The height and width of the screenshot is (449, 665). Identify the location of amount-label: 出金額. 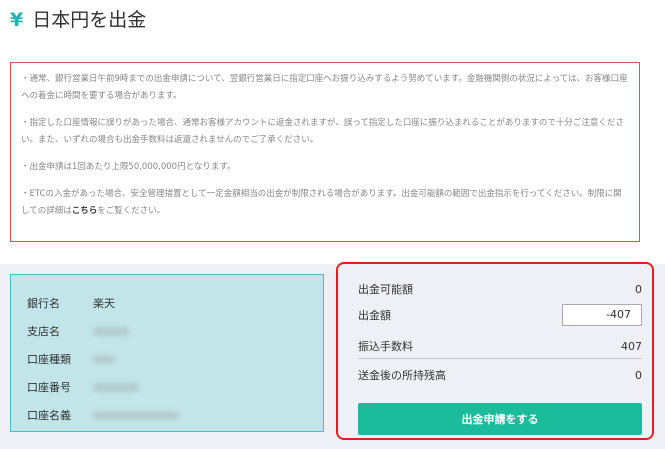
(374, 315).